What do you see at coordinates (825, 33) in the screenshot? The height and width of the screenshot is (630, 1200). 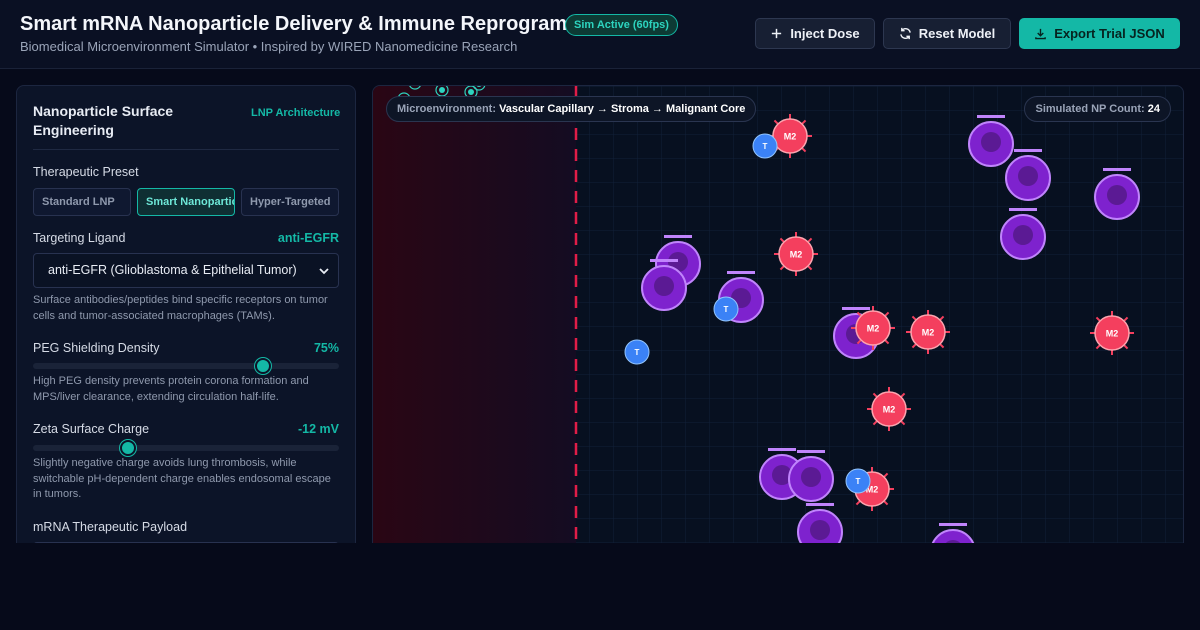 I see `inject-dose-label: Inject Dose` at bounding box center [825, 33].